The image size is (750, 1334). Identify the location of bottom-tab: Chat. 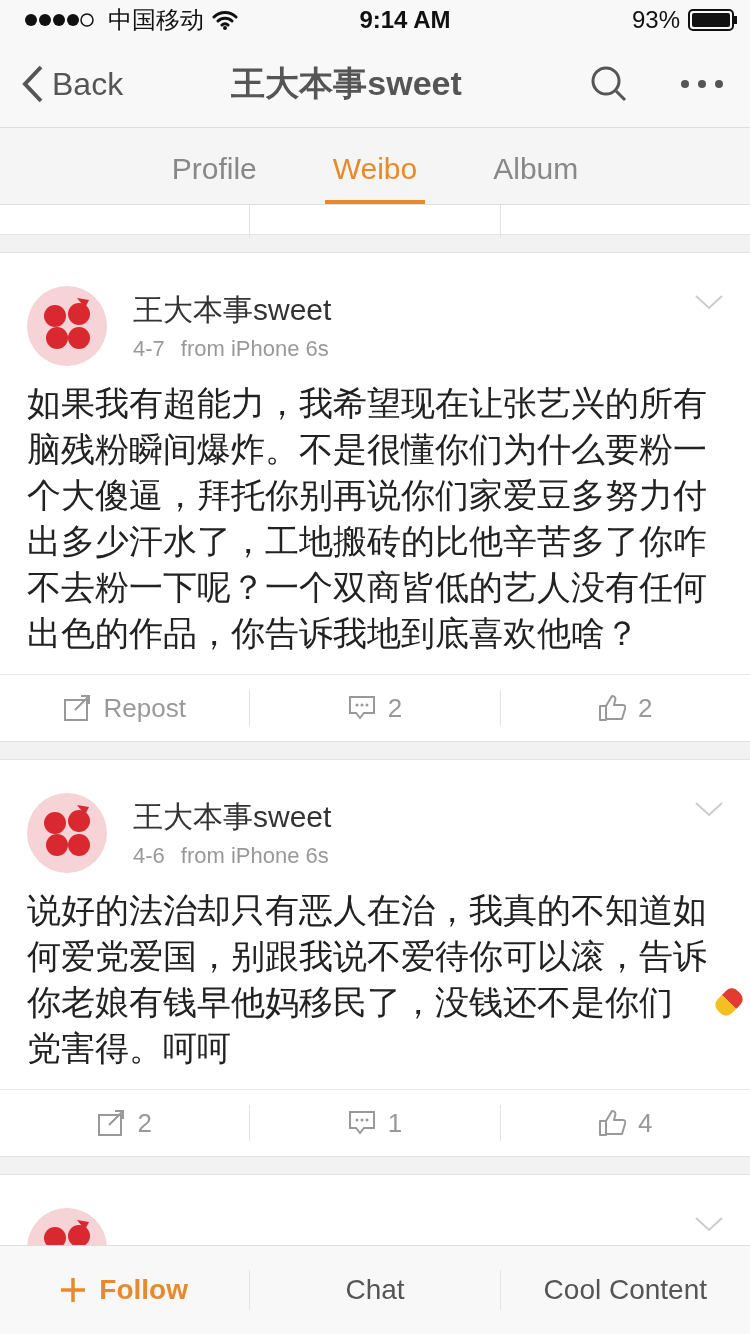
(375, 1290).